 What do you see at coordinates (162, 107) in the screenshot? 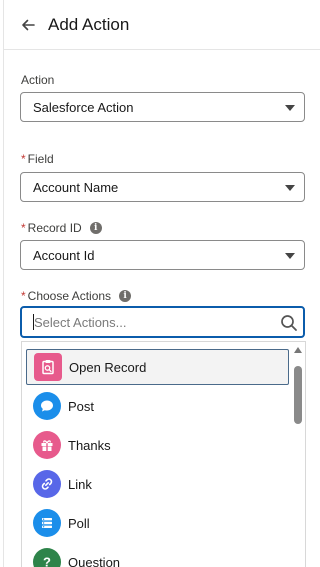
I see `action-select: Salesforce Action` at bounding box center [162, 107].